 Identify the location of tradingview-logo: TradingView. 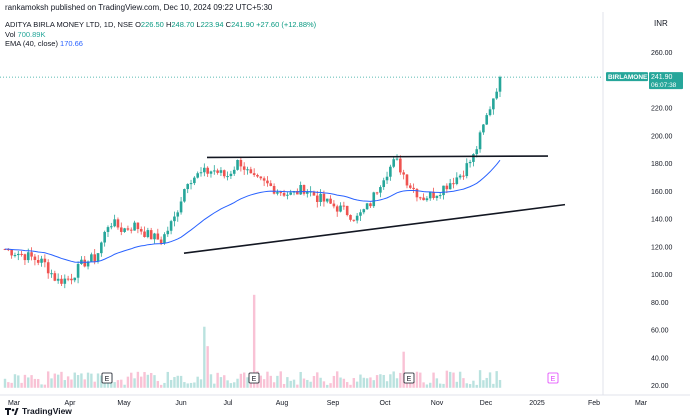
(38, 411).